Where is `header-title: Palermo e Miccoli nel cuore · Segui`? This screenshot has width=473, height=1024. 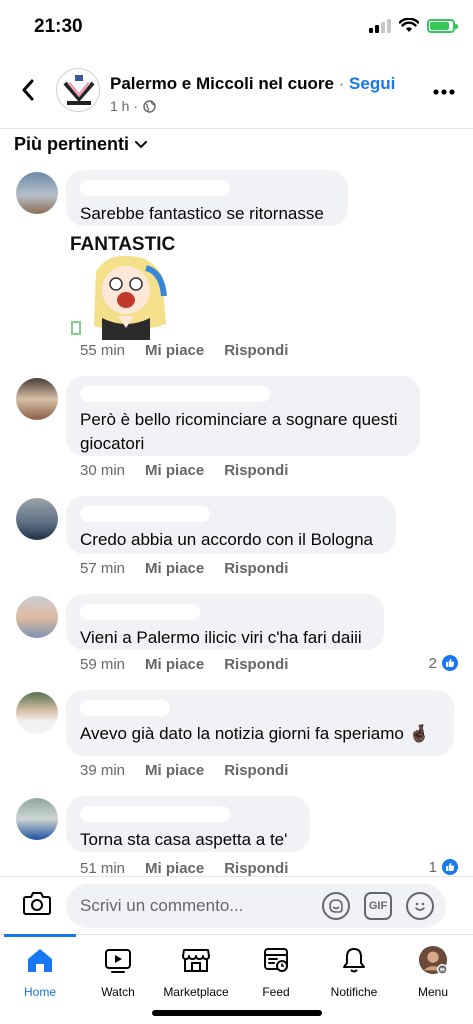
header-title: Palermo e Miccoli nel cuore · Segui is located at coordinates (252, 84).